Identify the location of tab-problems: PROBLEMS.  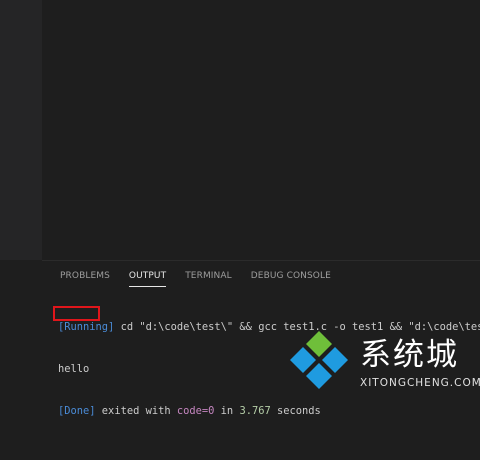
(85, 276).